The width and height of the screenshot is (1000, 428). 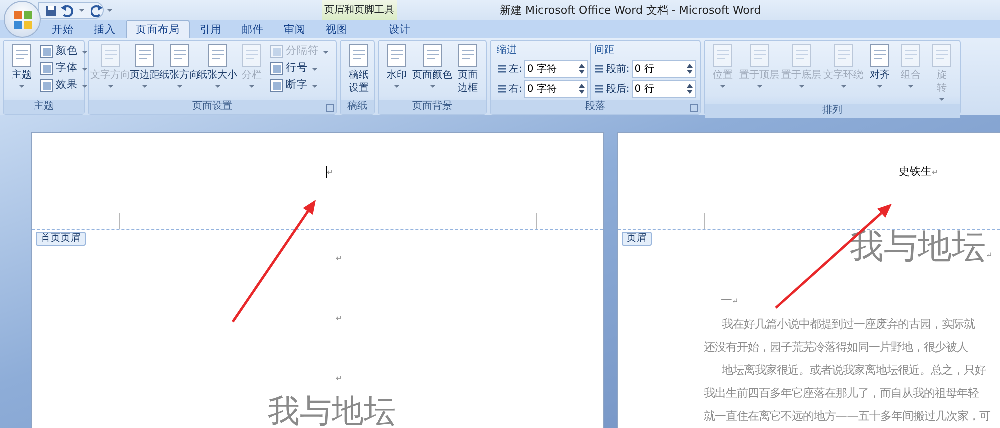 I want to click on header-tag: 首页页眉, so click(x=61, y=239).